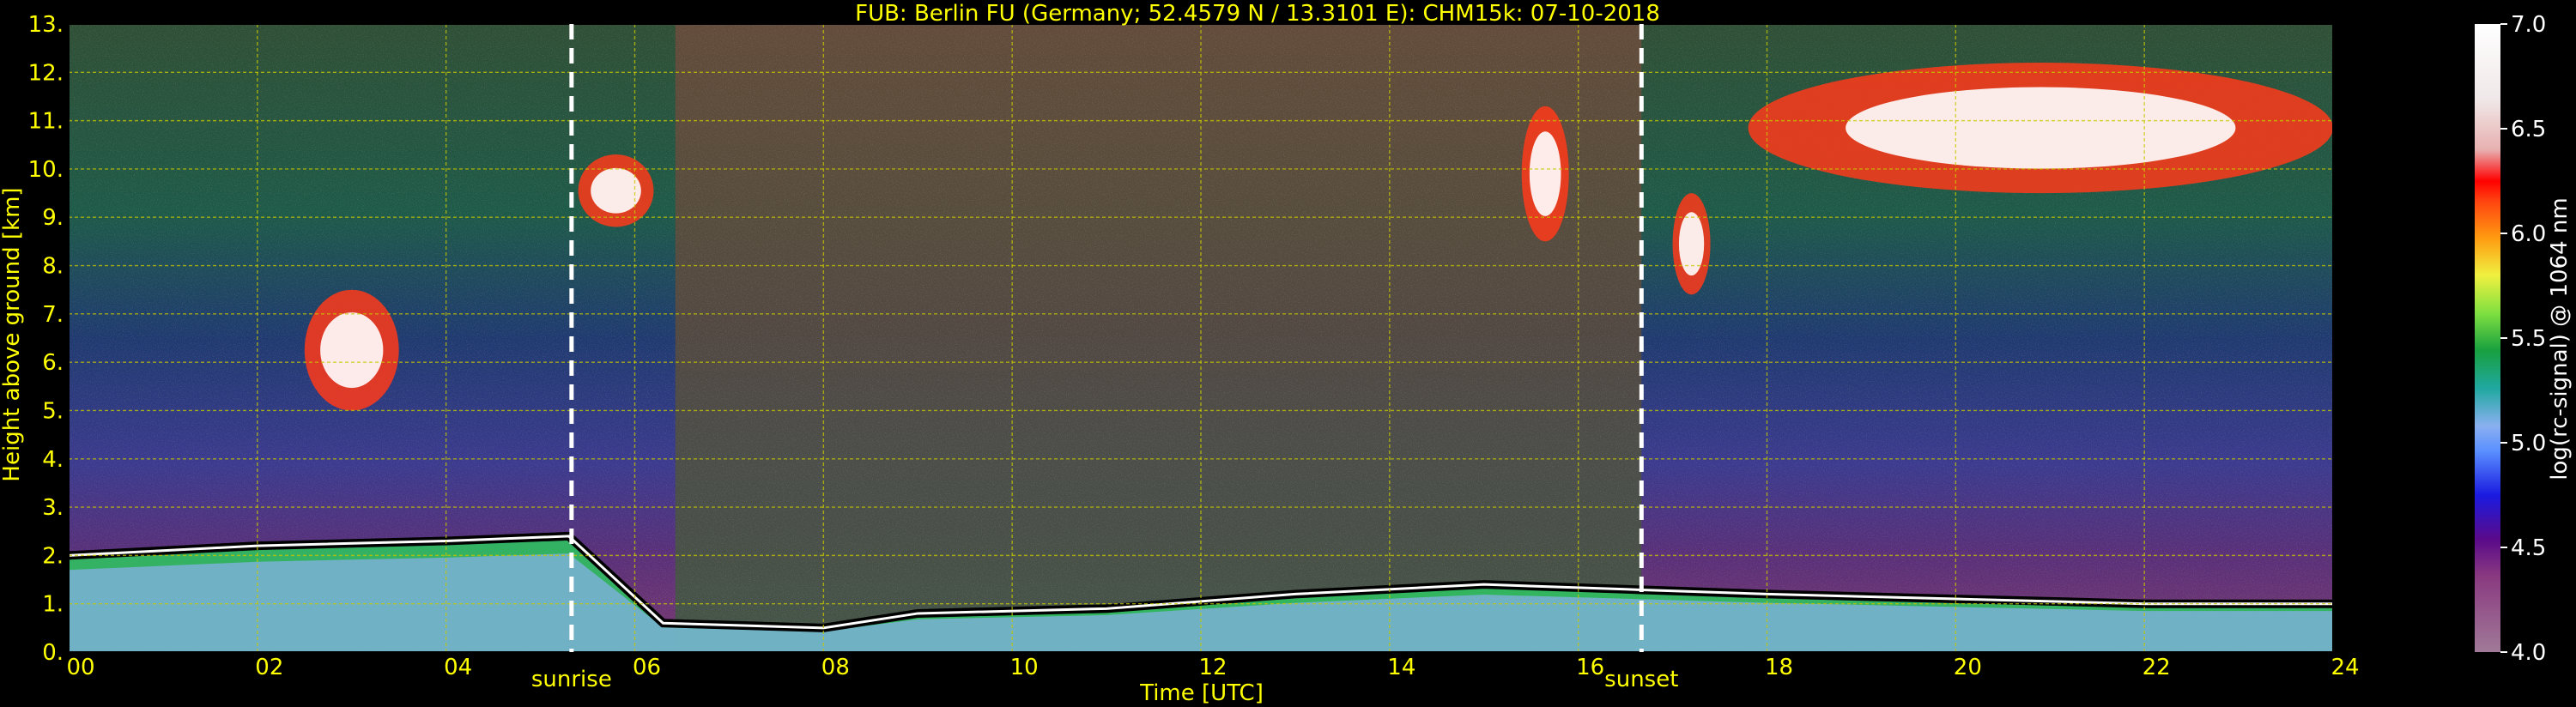 Image resolution: width=2576 pixels, height=707 pixels. Describe the element at coordinates (2528, 234) in the screenshot. I see `colorbar-tick-label: 6.0` at that location.